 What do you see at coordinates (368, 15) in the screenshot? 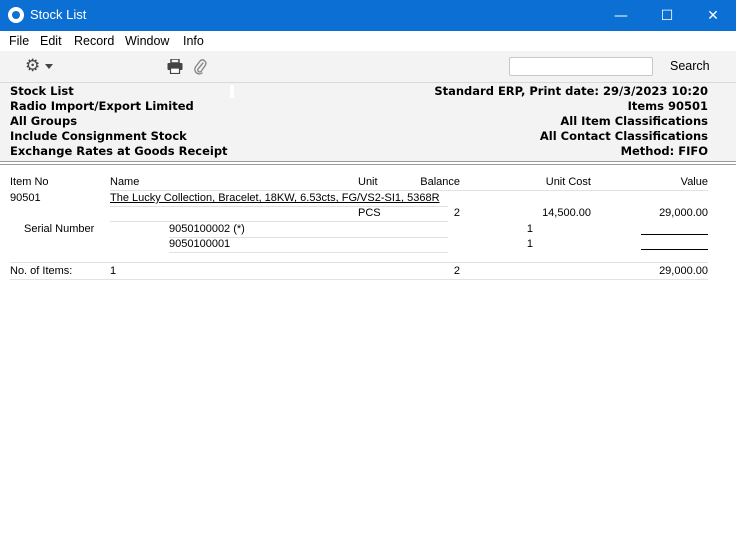
I see `title-bar: Stock List — ☐ ✕` at bounding box center [368, 15].